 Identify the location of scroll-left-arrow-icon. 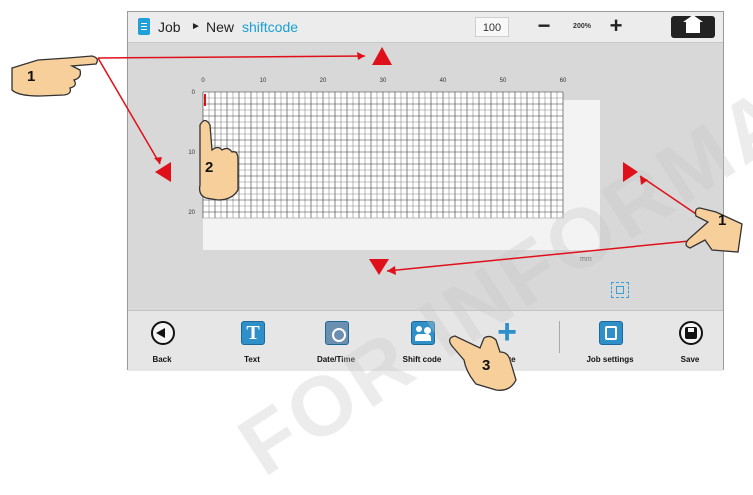
(163, 172).